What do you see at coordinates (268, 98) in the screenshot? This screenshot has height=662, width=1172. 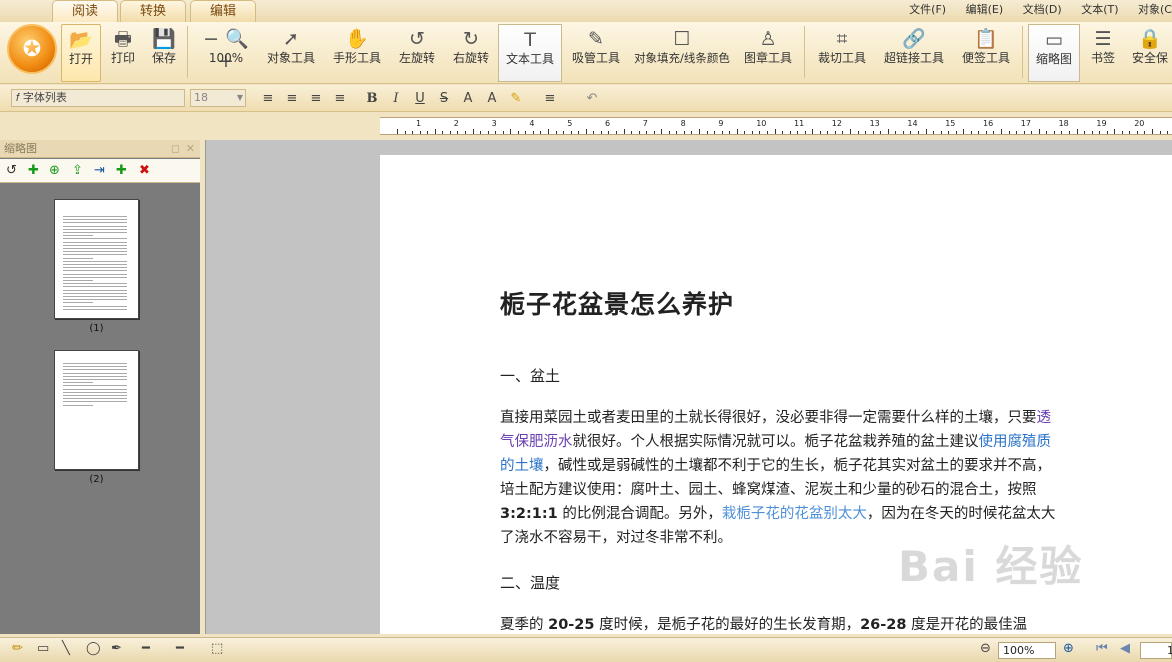 I see `align-left-button: ≡` at bounding box center [268, 98].